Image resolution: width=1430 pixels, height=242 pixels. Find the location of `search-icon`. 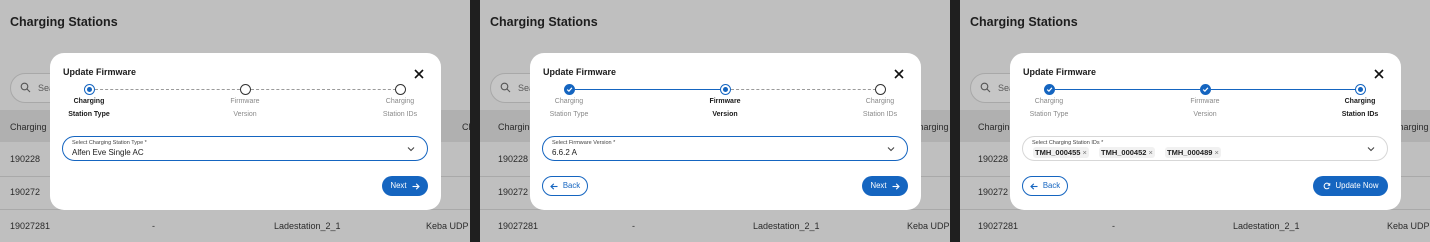

search-icon is located at coordinates (985, 87).